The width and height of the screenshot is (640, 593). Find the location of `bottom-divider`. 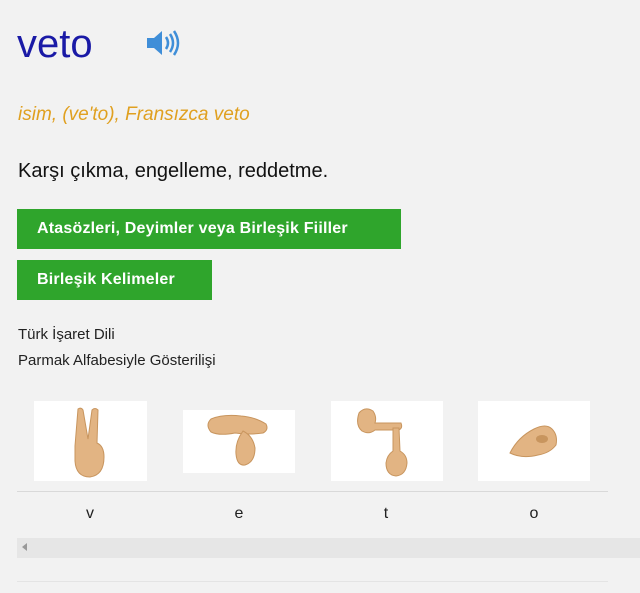

bottom-divider is located at coordinates (312, 581).